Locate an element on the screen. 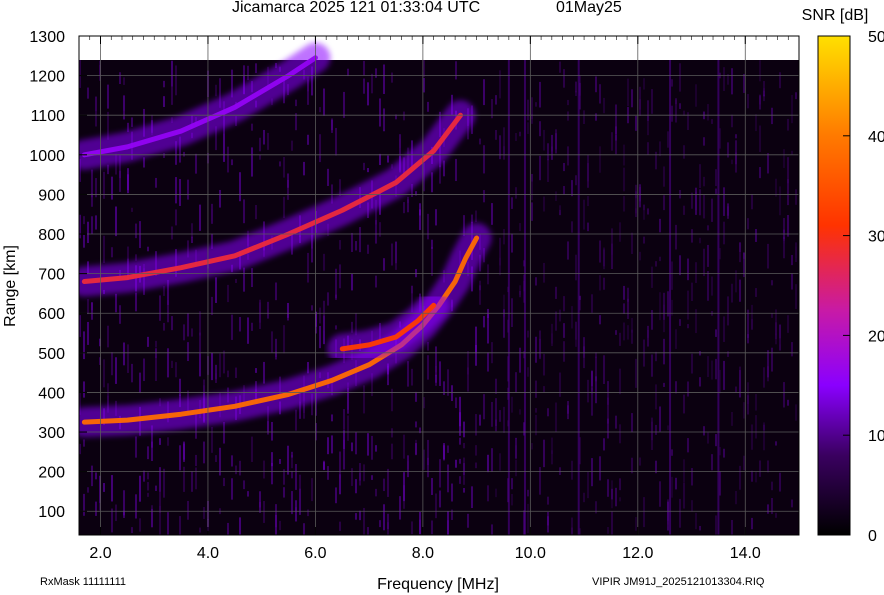 The height and width of the screenshot is (595, 884). colorbar is located at coordinates (834, 285).